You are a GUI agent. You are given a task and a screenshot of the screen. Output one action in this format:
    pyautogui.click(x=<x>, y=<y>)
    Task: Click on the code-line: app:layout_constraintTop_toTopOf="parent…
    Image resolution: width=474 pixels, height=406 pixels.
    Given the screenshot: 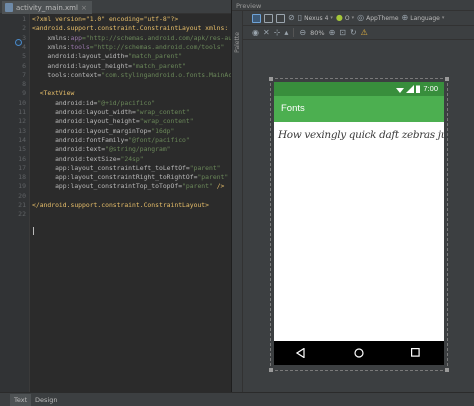 What is the action you would take?
    pyautogui.click(x=128, y=186)
    